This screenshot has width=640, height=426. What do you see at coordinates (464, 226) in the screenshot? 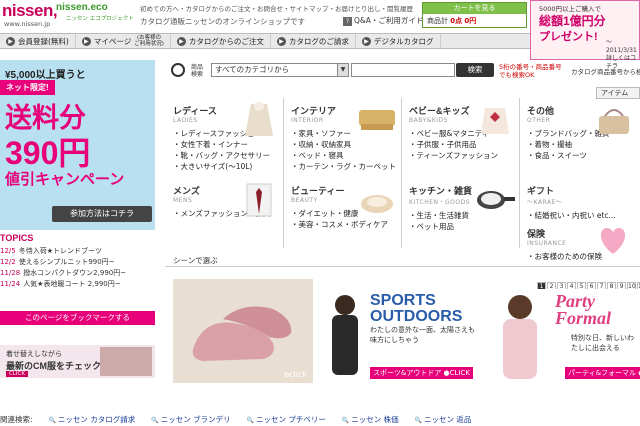
I see `category-link: ペット用品` at bounding box center [464, 226].